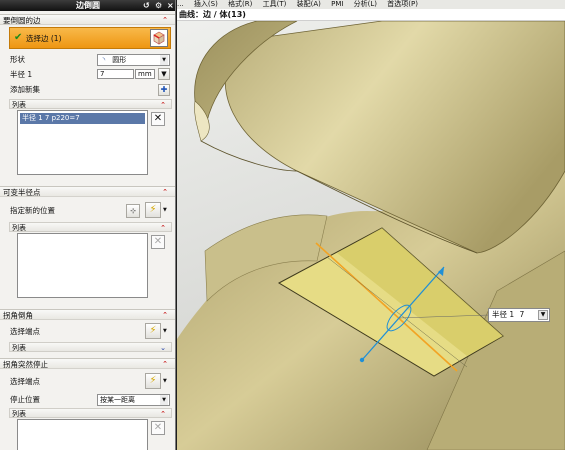 Image resolution: width=565 pixels, height=450 pixels. Describe the element at coordinates (371, 15) in the screenshot. I see `selection-status: 曲线：边 / 体(13)` at that location.